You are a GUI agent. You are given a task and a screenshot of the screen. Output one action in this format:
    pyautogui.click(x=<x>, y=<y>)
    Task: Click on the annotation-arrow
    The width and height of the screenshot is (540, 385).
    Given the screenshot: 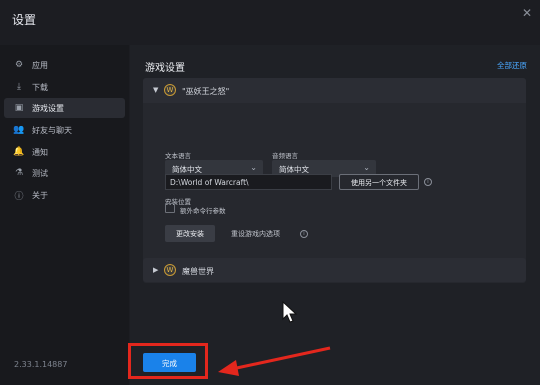 What is the action you would take?
    pyautogui.click(x=274, y=361)
    